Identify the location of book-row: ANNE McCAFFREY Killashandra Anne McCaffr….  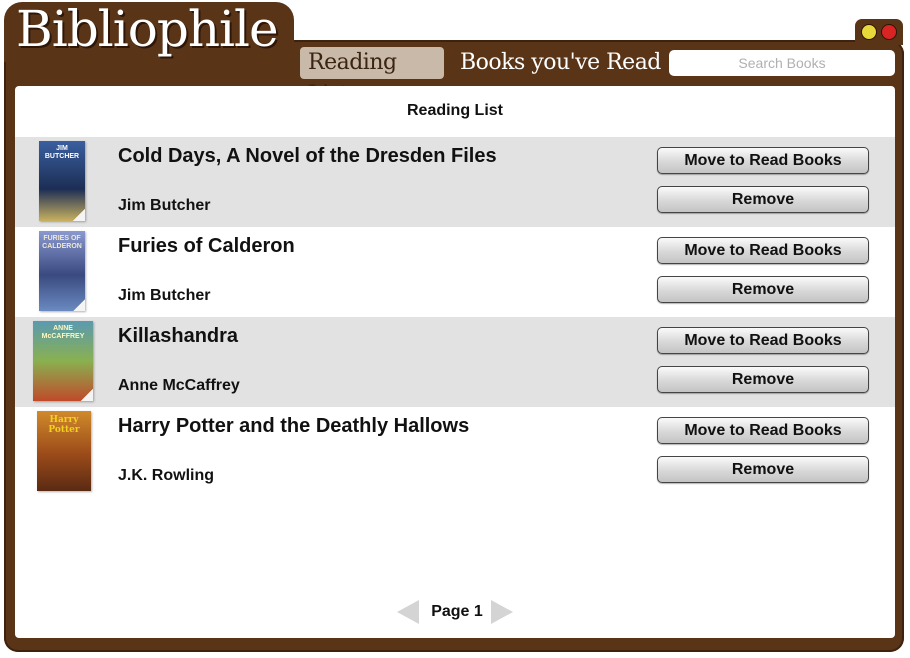
(455, 362).